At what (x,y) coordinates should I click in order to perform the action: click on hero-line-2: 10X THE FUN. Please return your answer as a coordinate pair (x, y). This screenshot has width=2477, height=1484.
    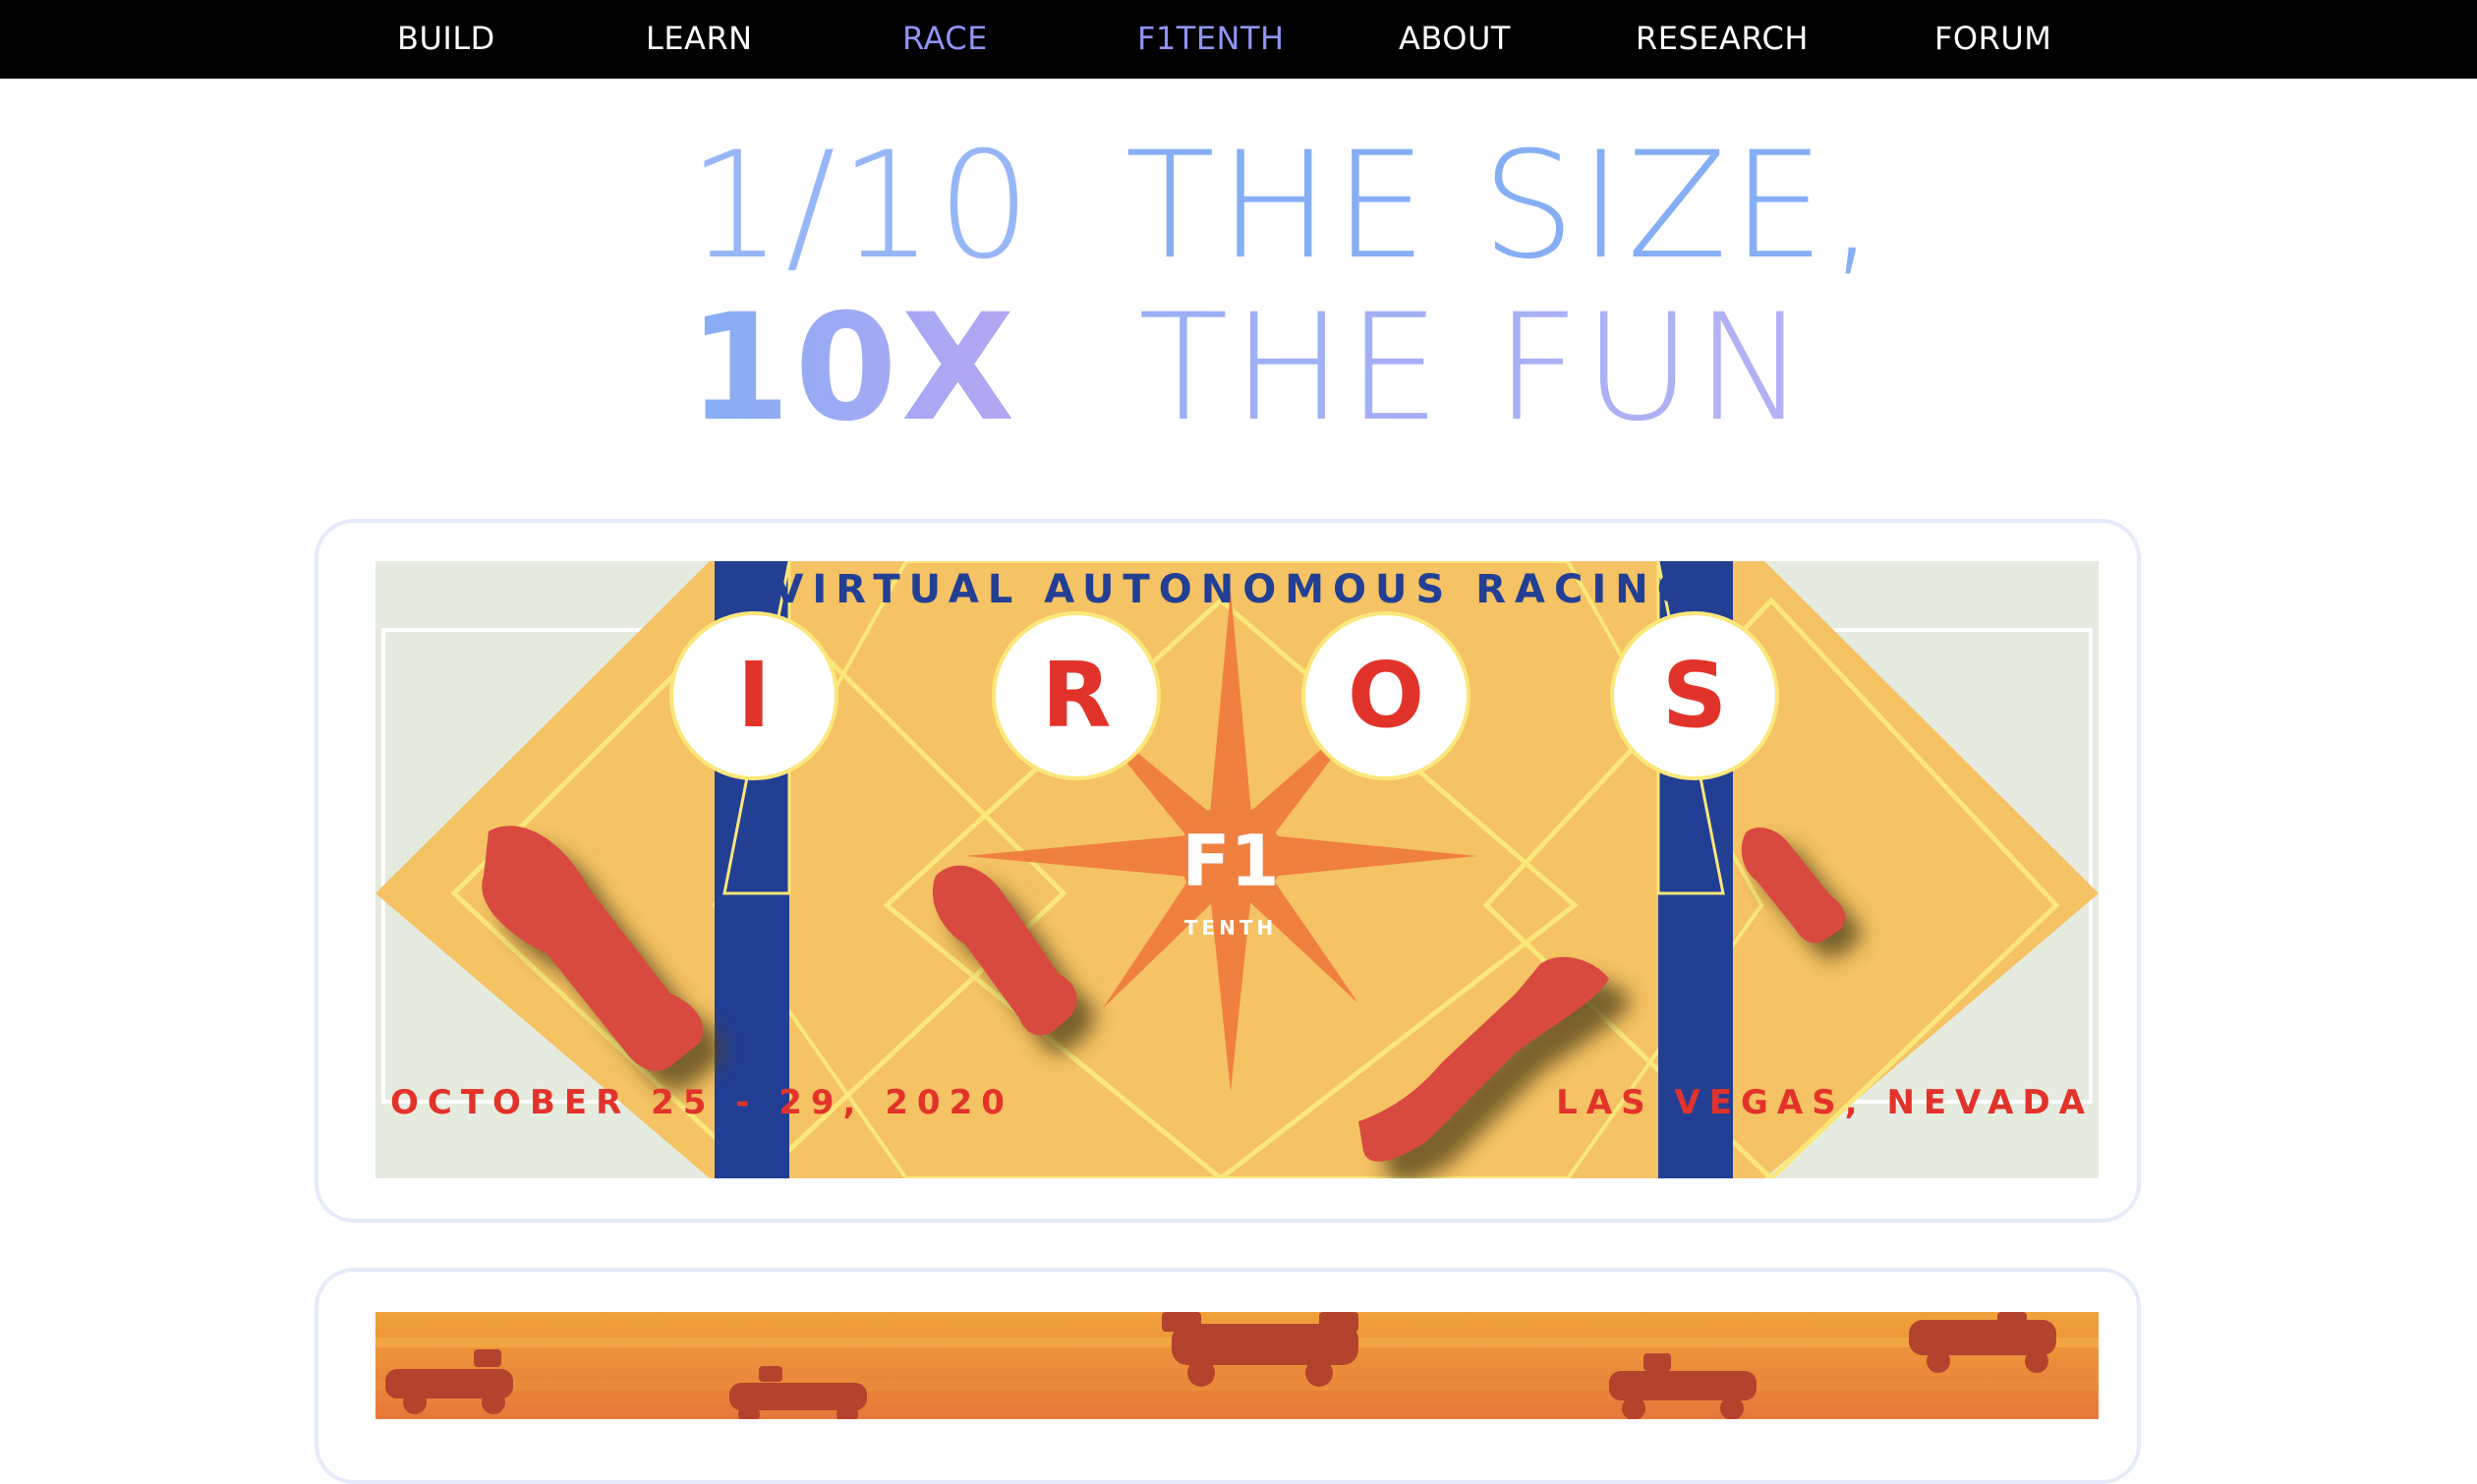
    Looking at the image, I should click on (1249, 368).